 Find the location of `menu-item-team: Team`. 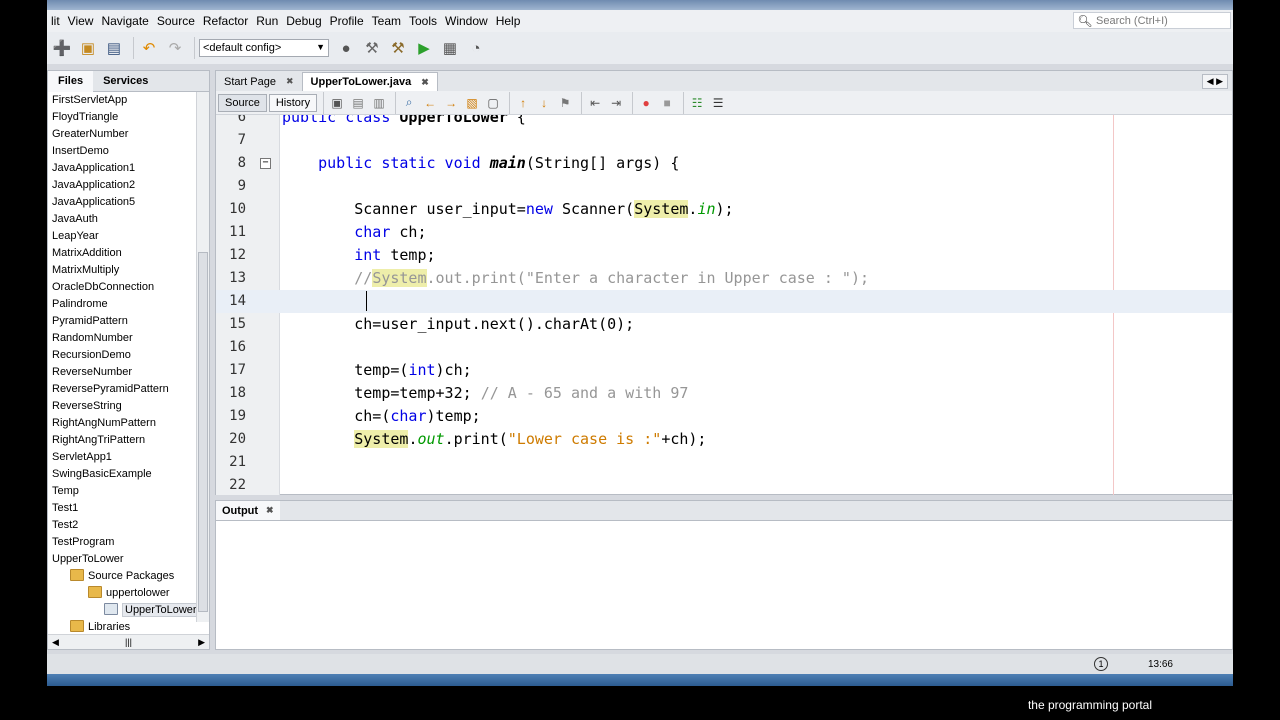

menu-item-team: Team is located at coordinates (386, 21).